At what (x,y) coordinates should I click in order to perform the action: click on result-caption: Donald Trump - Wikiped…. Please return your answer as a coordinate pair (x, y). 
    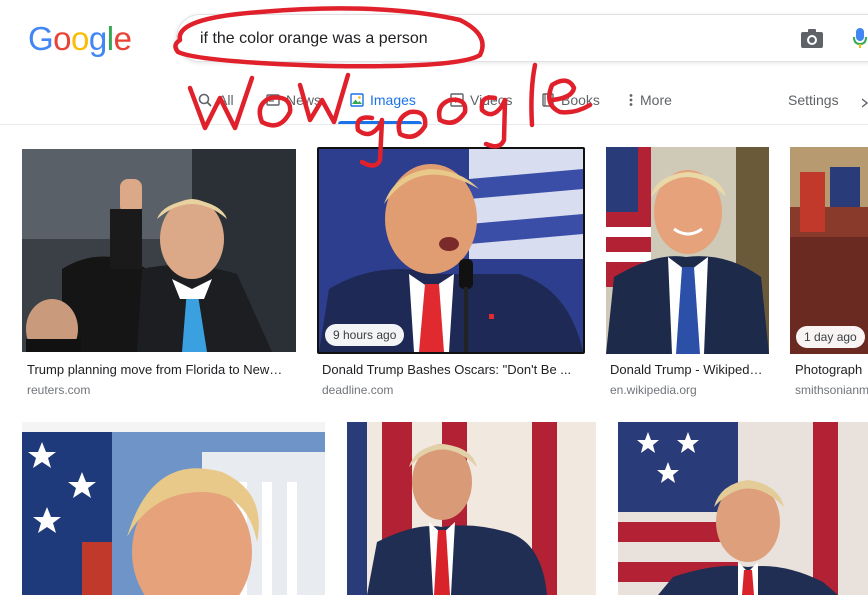
    Looking at the image, I should click on (689, 369).